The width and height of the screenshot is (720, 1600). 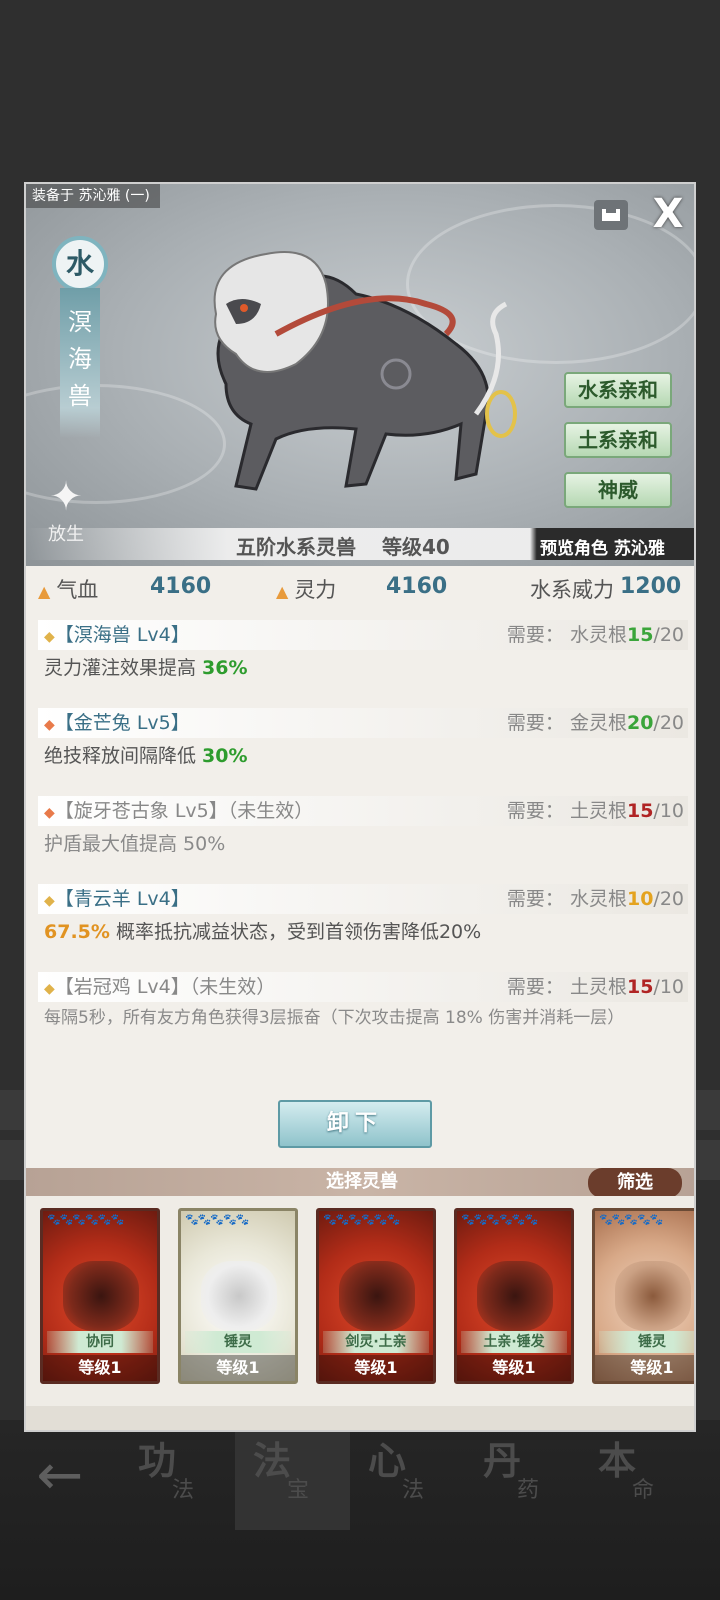 I want to click on skill-requirement: 需要： 水灵根15/20, so click(x=595, y=635).